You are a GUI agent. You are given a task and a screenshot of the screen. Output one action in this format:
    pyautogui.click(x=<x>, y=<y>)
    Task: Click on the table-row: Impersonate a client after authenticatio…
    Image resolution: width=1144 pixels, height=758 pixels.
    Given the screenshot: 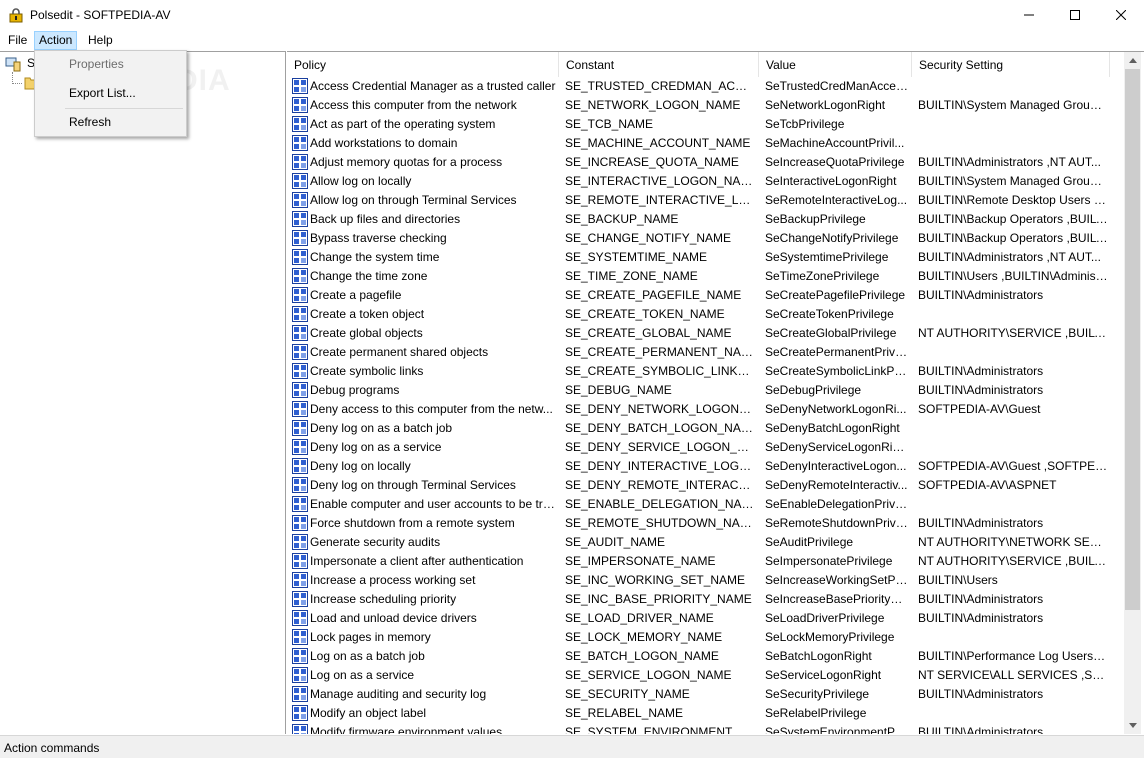 What is the action you would take?
    pyautogui.click(x=706, y=561)
    